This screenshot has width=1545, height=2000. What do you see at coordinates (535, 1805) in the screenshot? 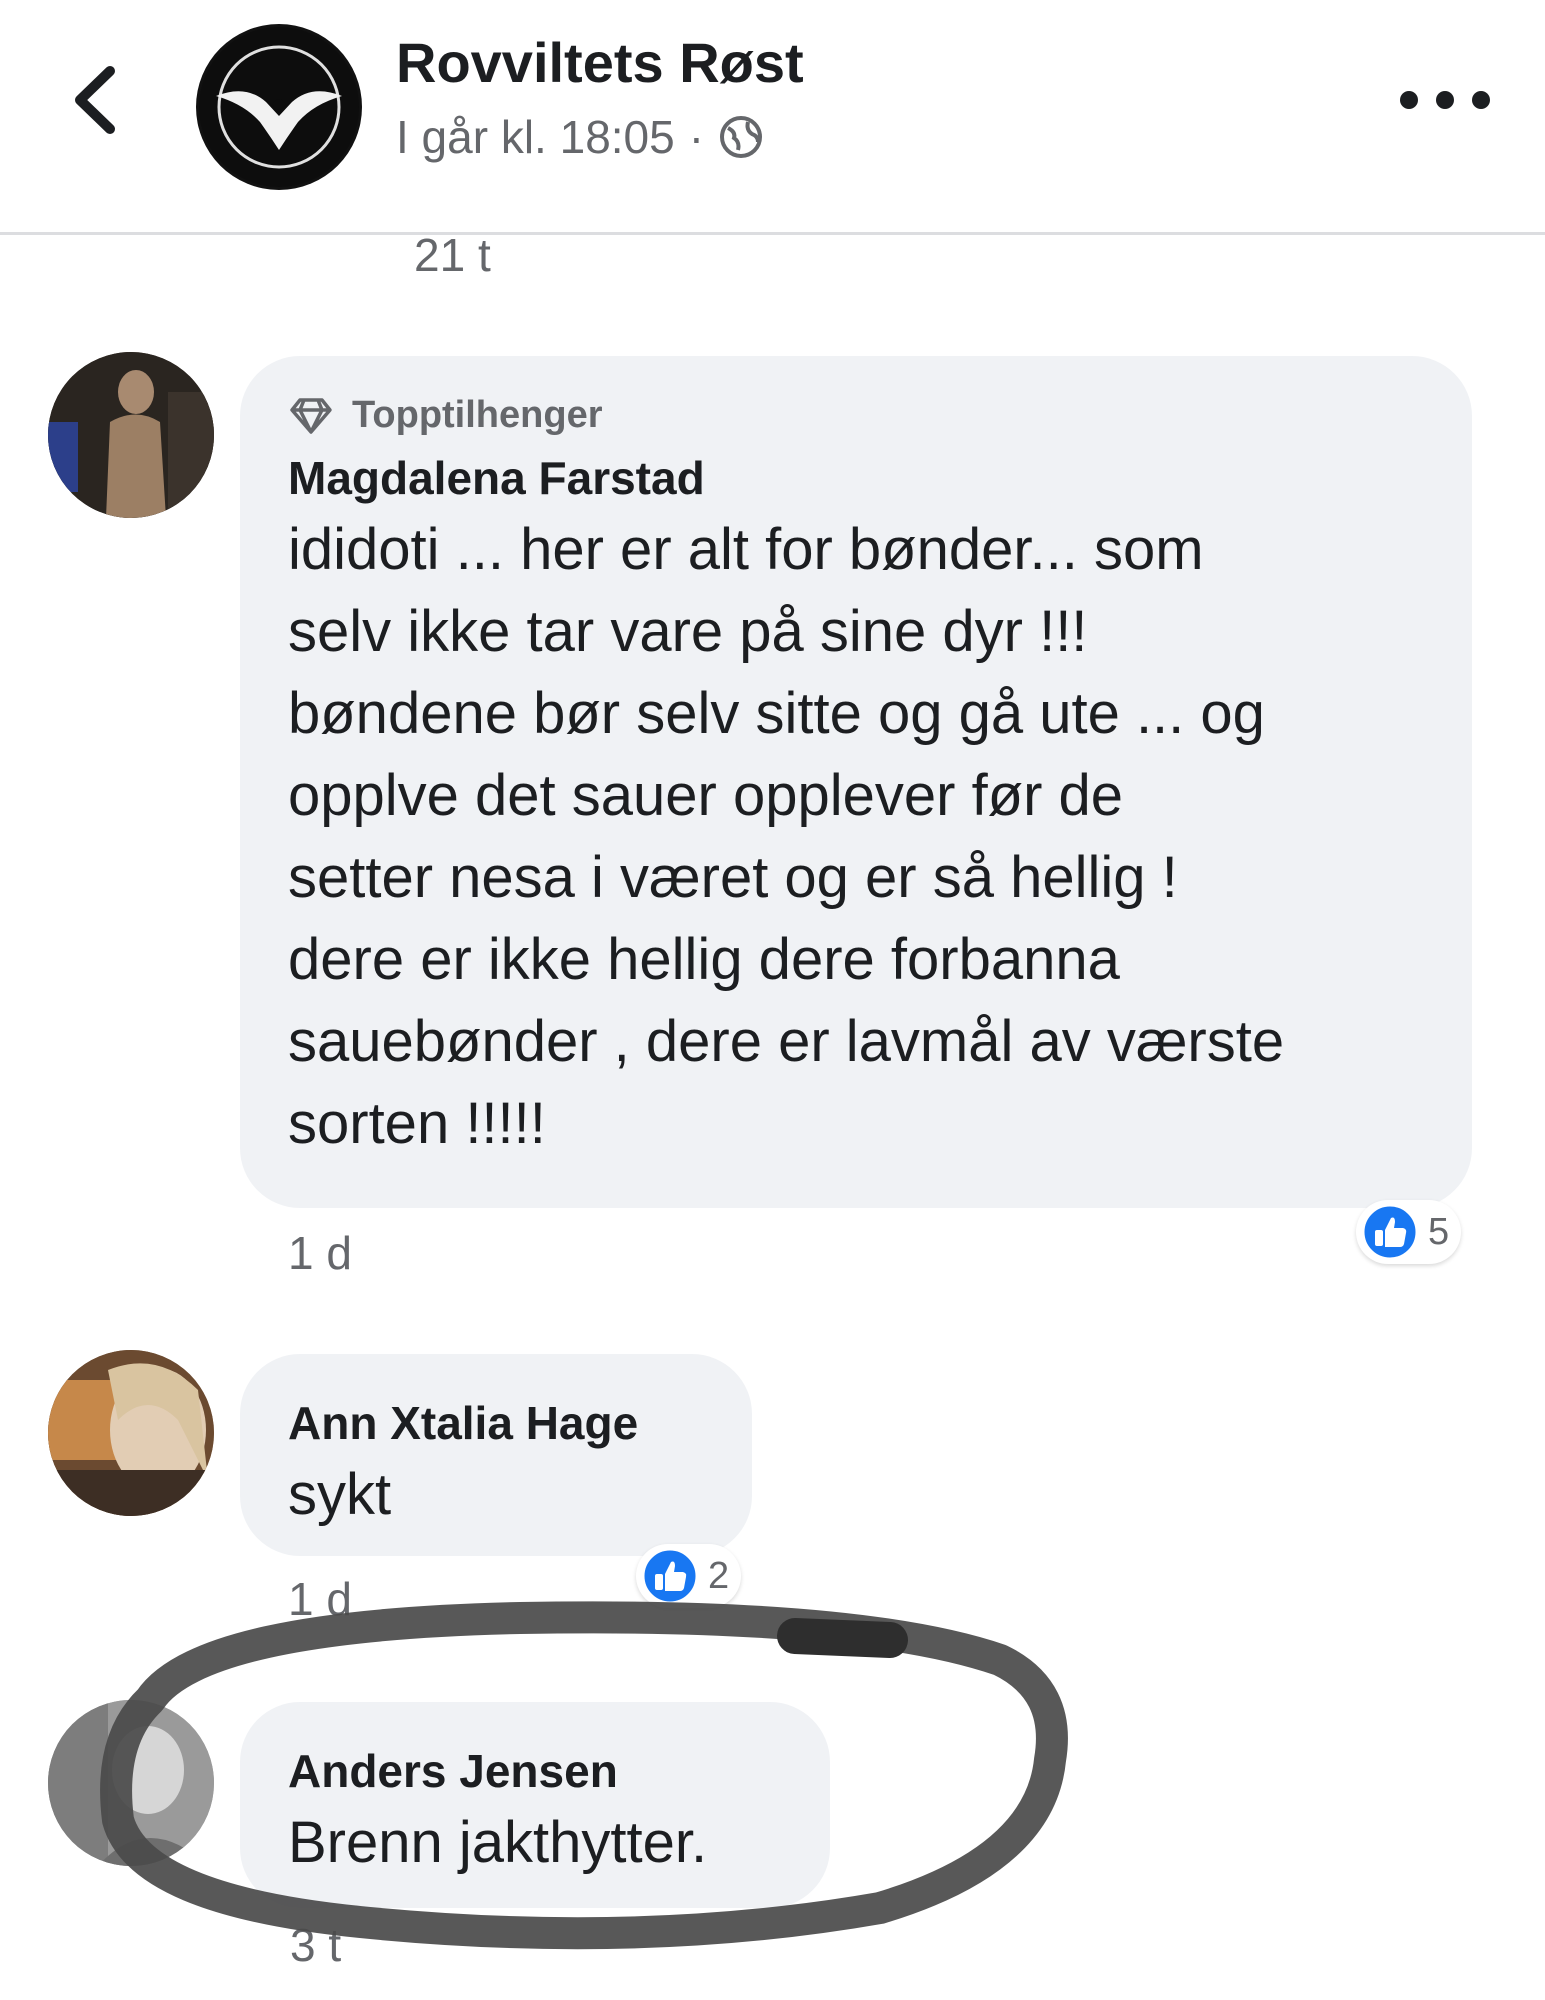
I see `comment-bubble: Anders Jensen Brenn jakthytter.` at bounding box center [535, 1805].